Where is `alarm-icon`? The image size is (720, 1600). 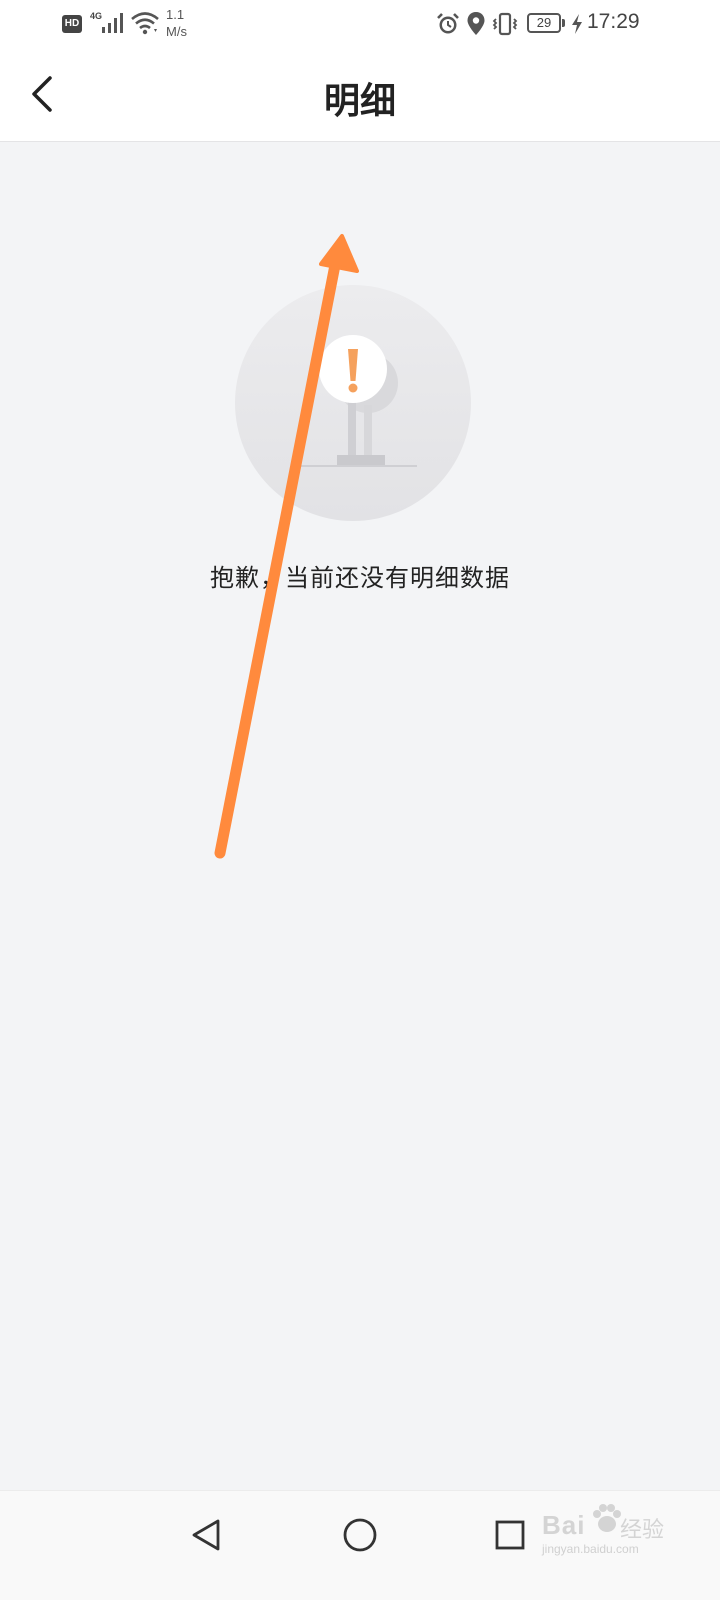
alarm-icon is located at coordinates (448, 23).